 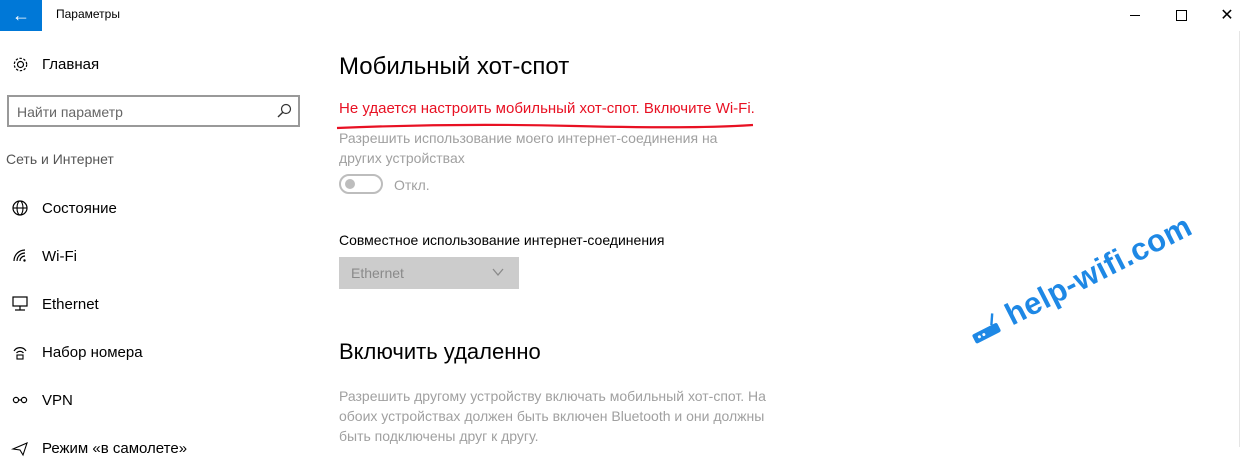 What do you see at coordinates (20, 208) in the screenshot?
I see `globe-icon` at bounding box center [20, 208].